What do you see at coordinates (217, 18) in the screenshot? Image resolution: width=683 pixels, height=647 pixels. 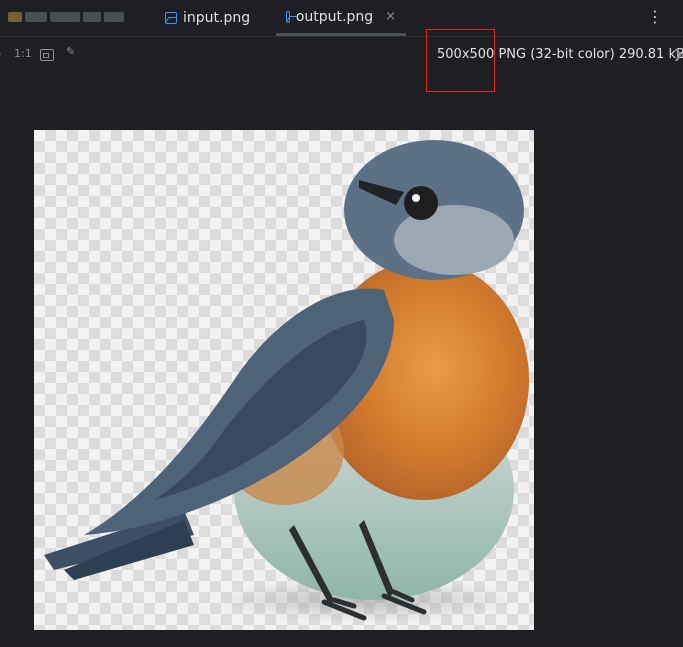 I see `tab-label: input.png` at bounding box center [217, 18].